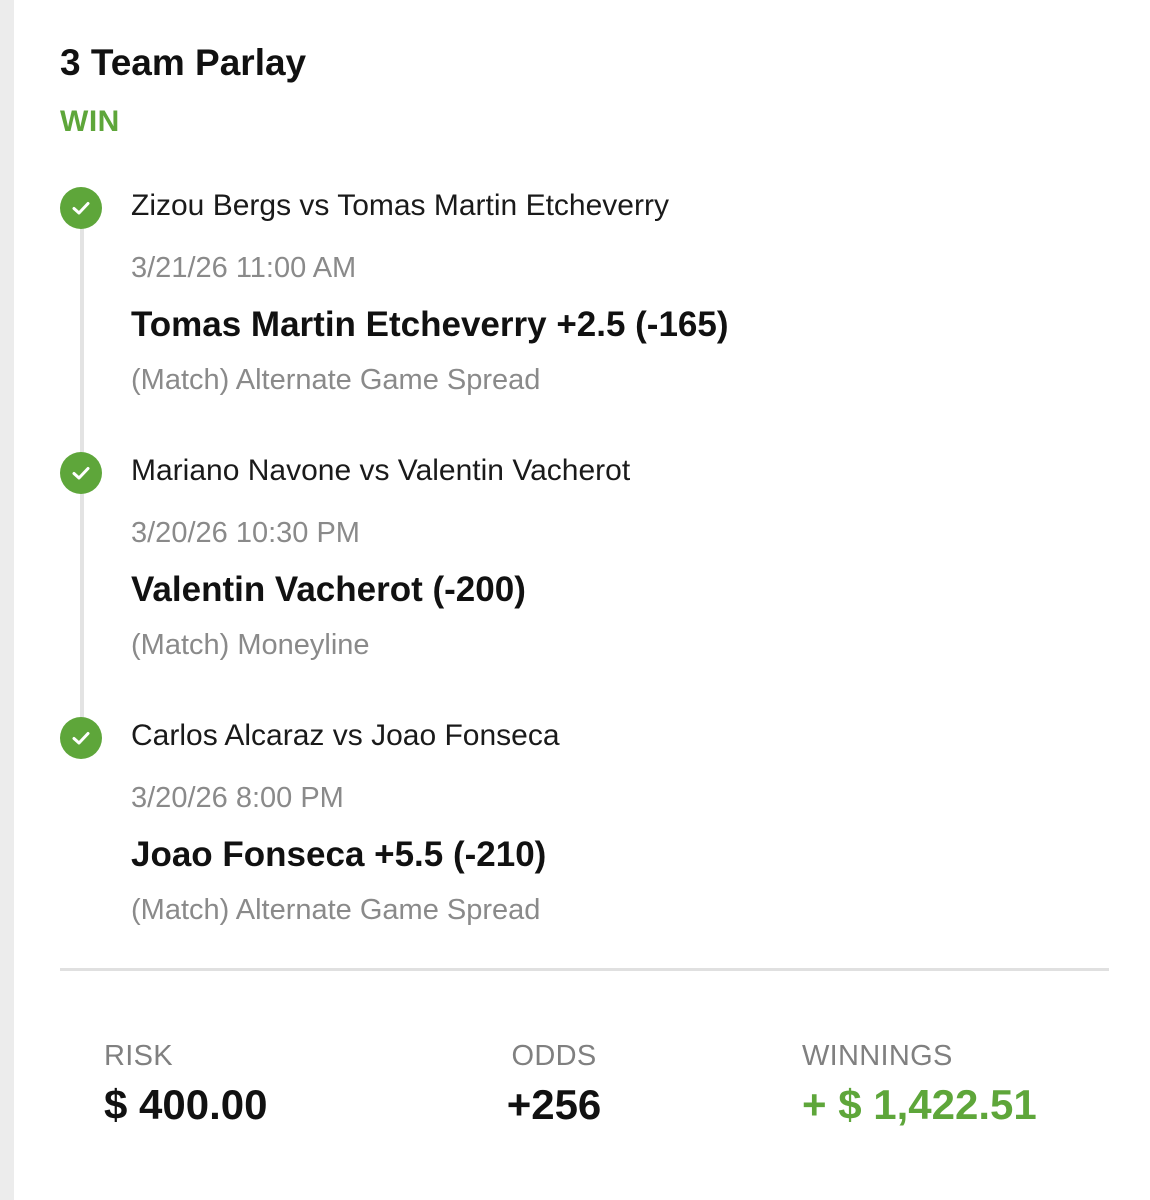 This screenshot has width=1150, height=1200. I want to click on leg-datetime: 3/20/26 8:00 PM, so click(237, 798).